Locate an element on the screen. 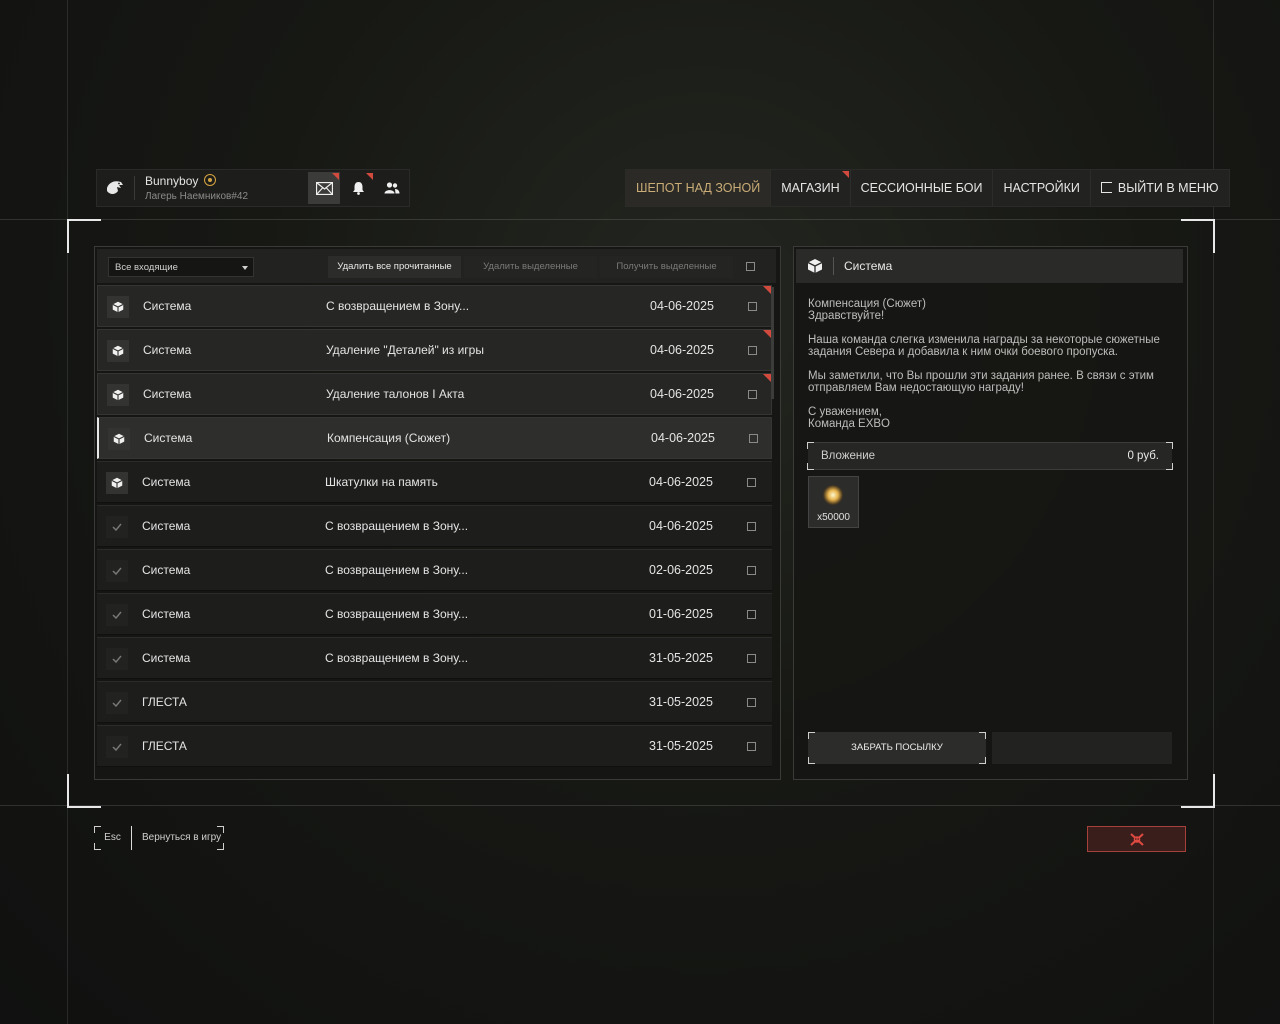  friends-icon is located at coordinates (392, 188).